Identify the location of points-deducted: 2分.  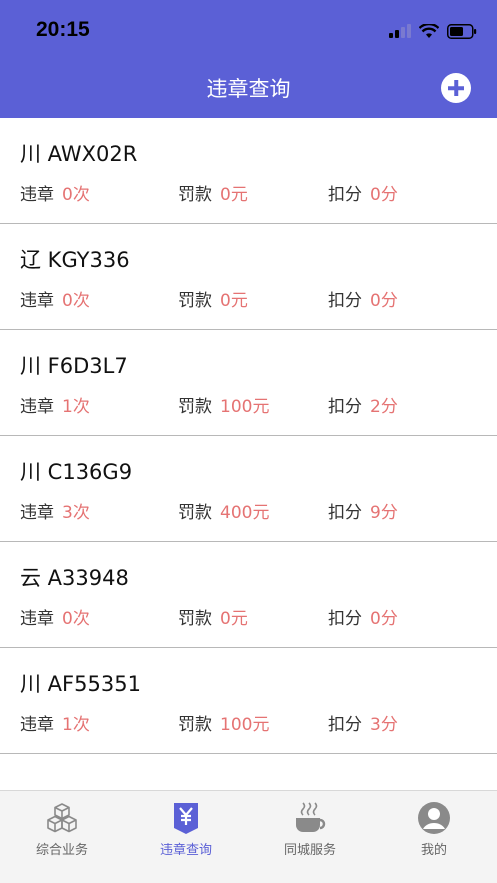
(384, 407).